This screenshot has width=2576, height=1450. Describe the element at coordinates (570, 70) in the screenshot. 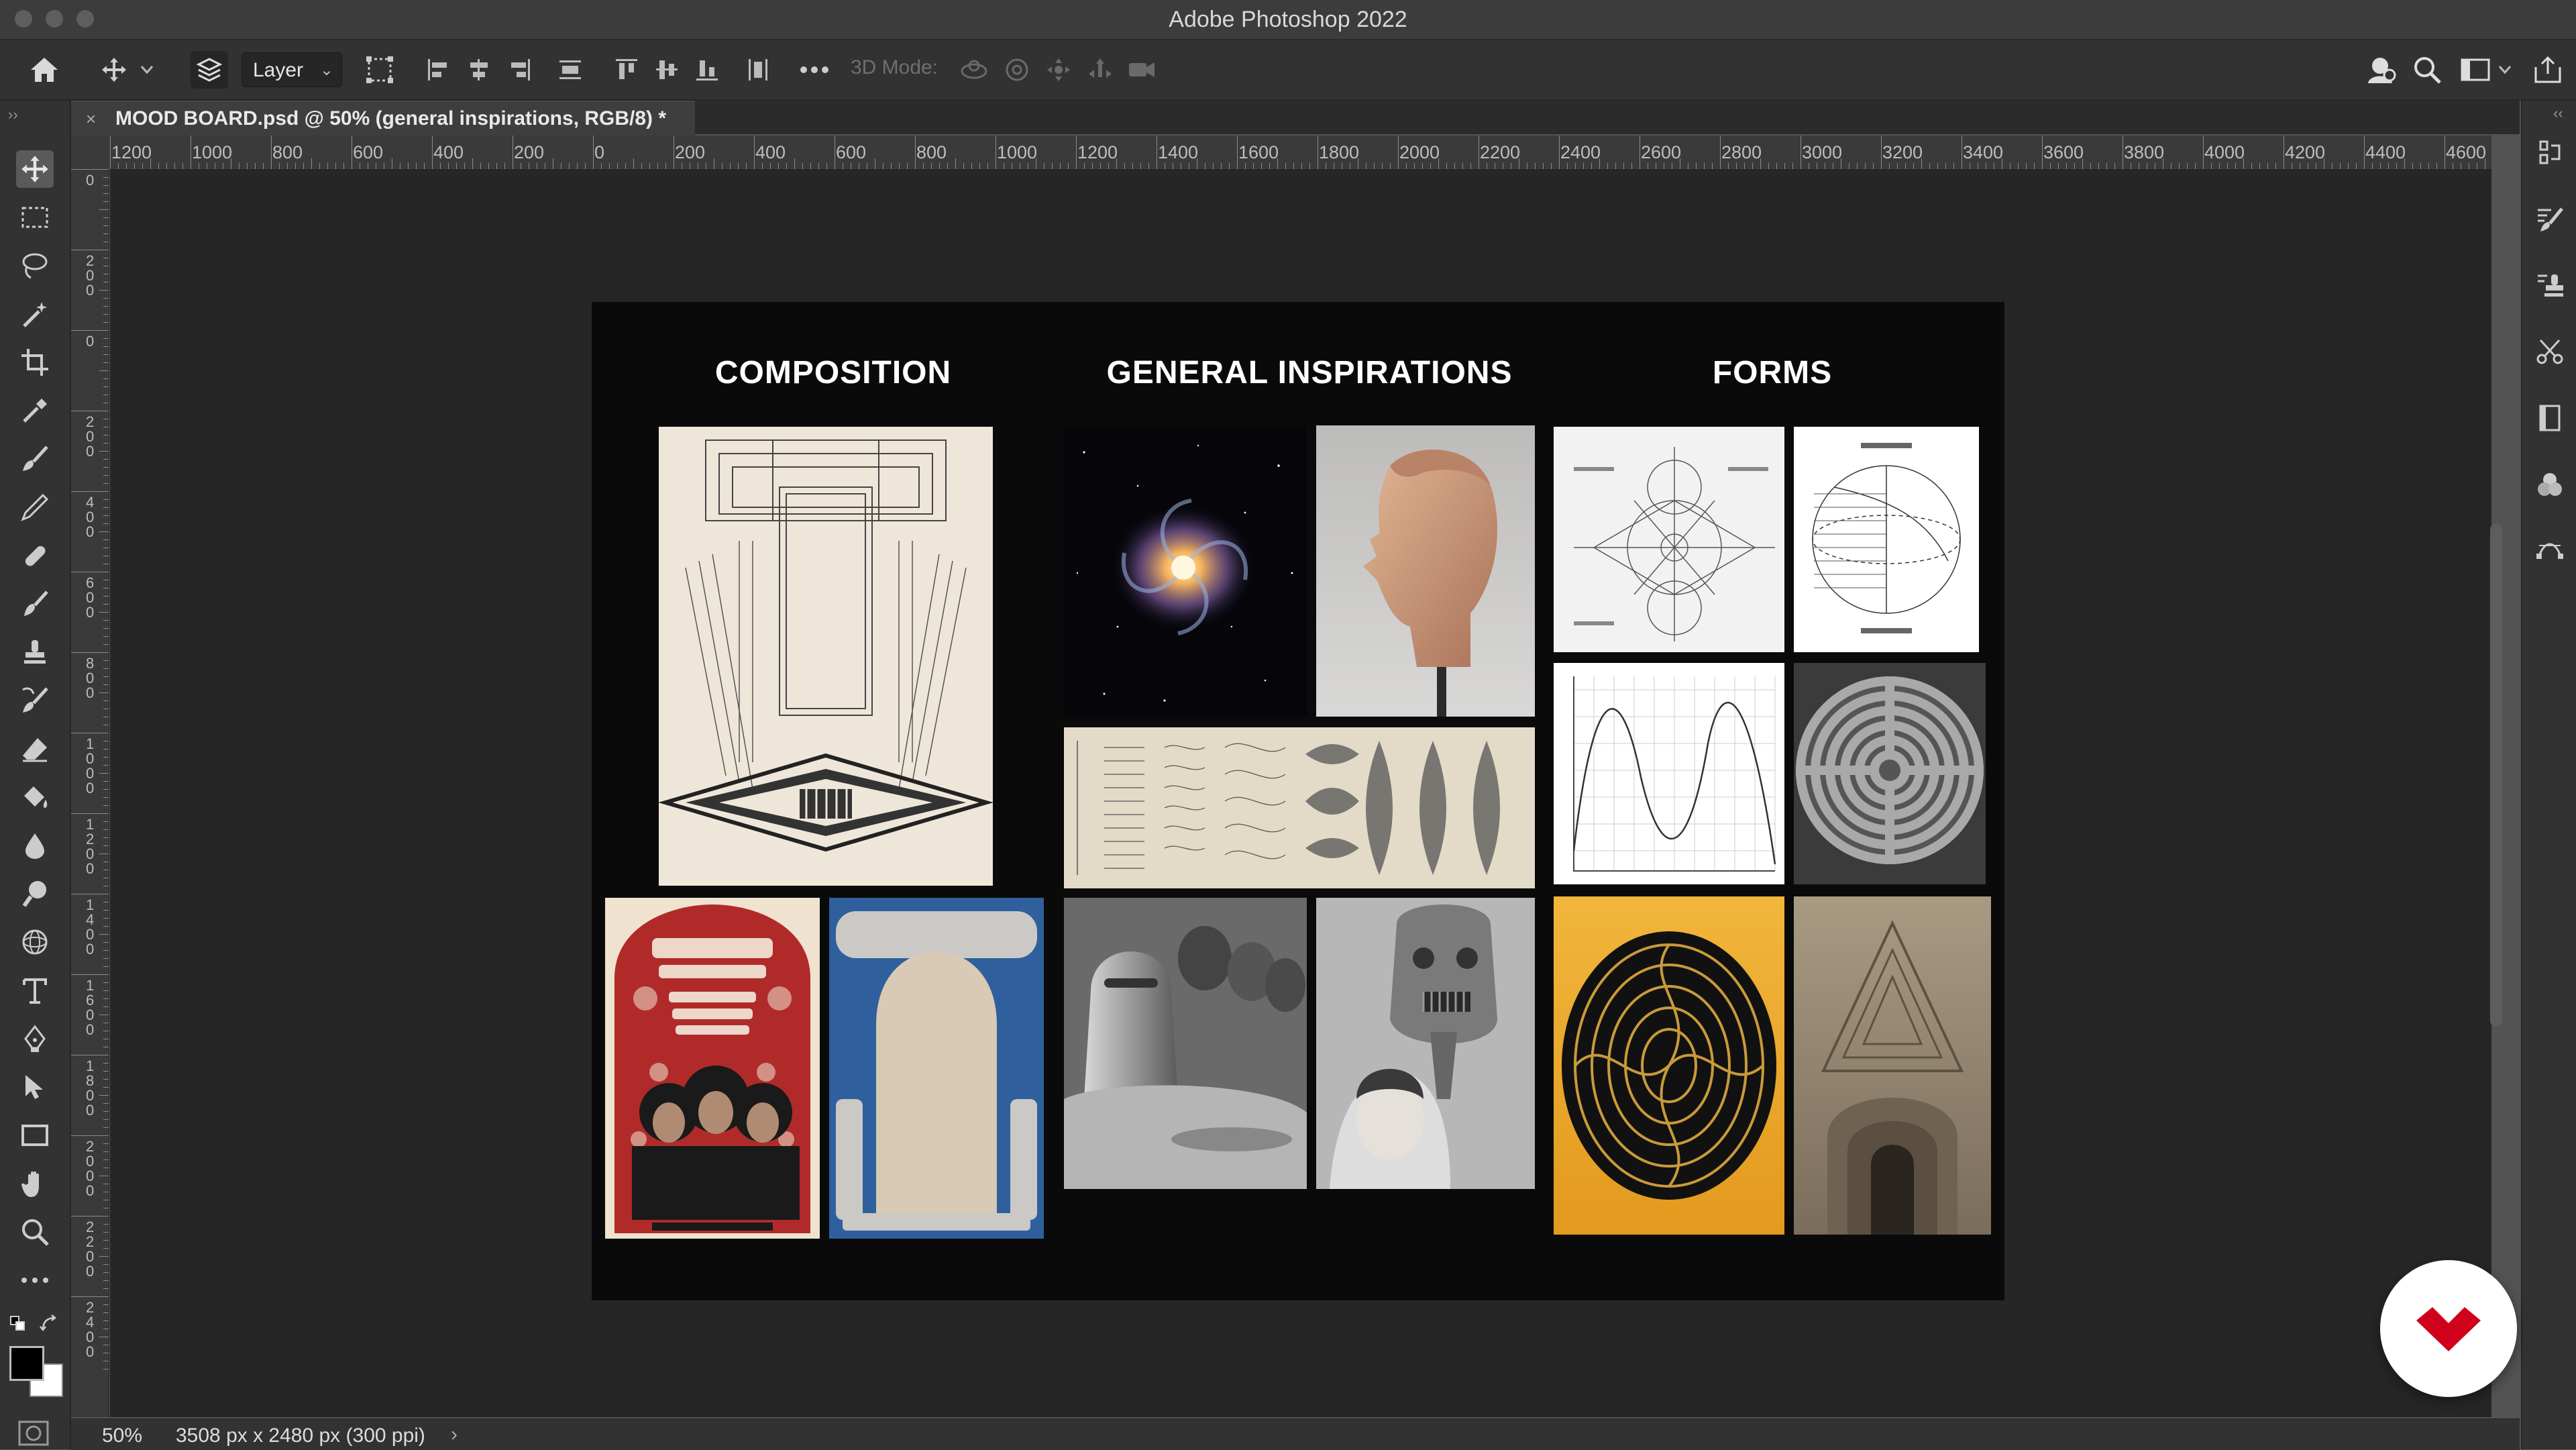

I see `distribute-vertical-button` at that location.